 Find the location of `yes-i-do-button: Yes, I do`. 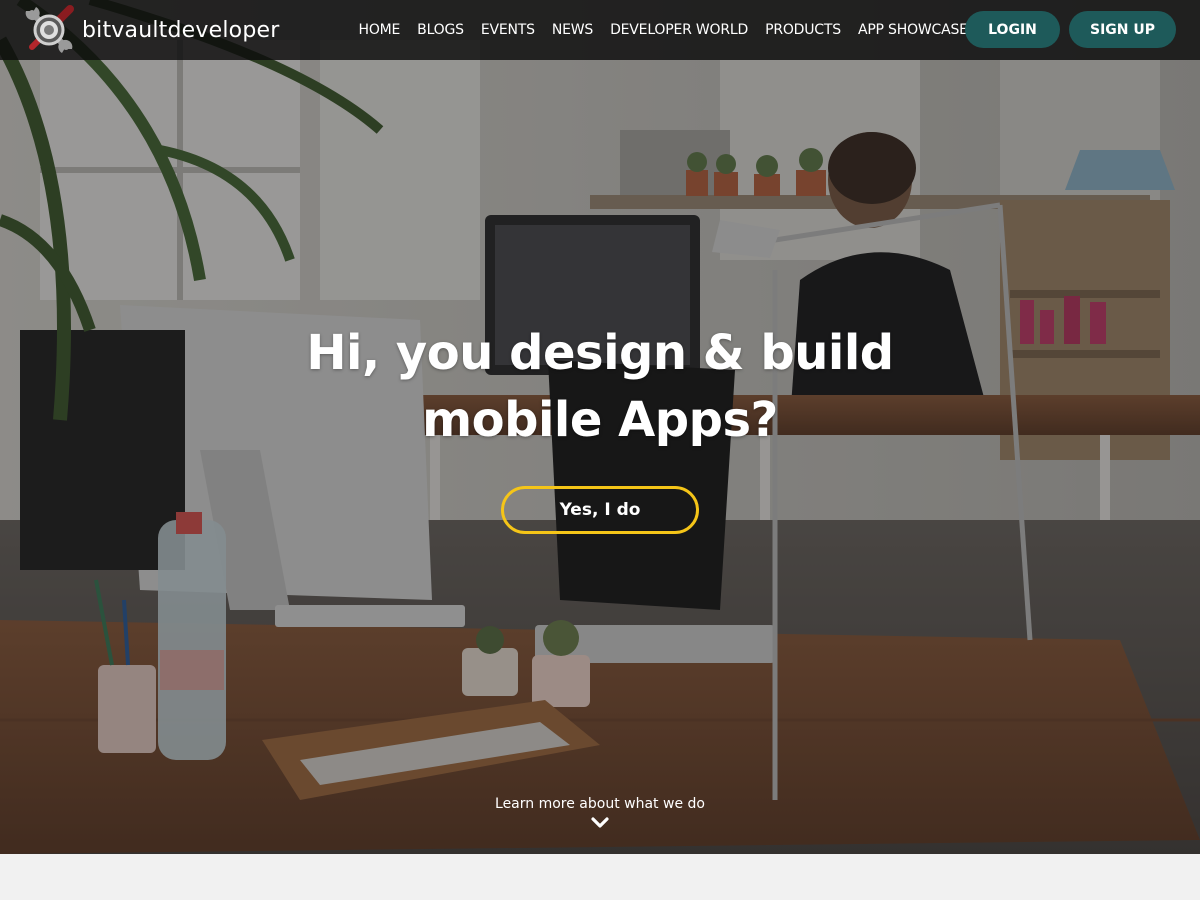

yes-i-do-button: Yes, I do is located at coordinates (600, 510).